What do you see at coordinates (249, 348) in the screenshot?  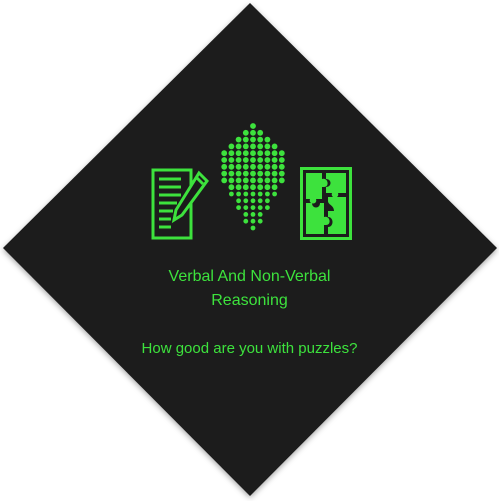 I see `subtitle: How good are you with puzzles?` at bounding box center [249, 348].